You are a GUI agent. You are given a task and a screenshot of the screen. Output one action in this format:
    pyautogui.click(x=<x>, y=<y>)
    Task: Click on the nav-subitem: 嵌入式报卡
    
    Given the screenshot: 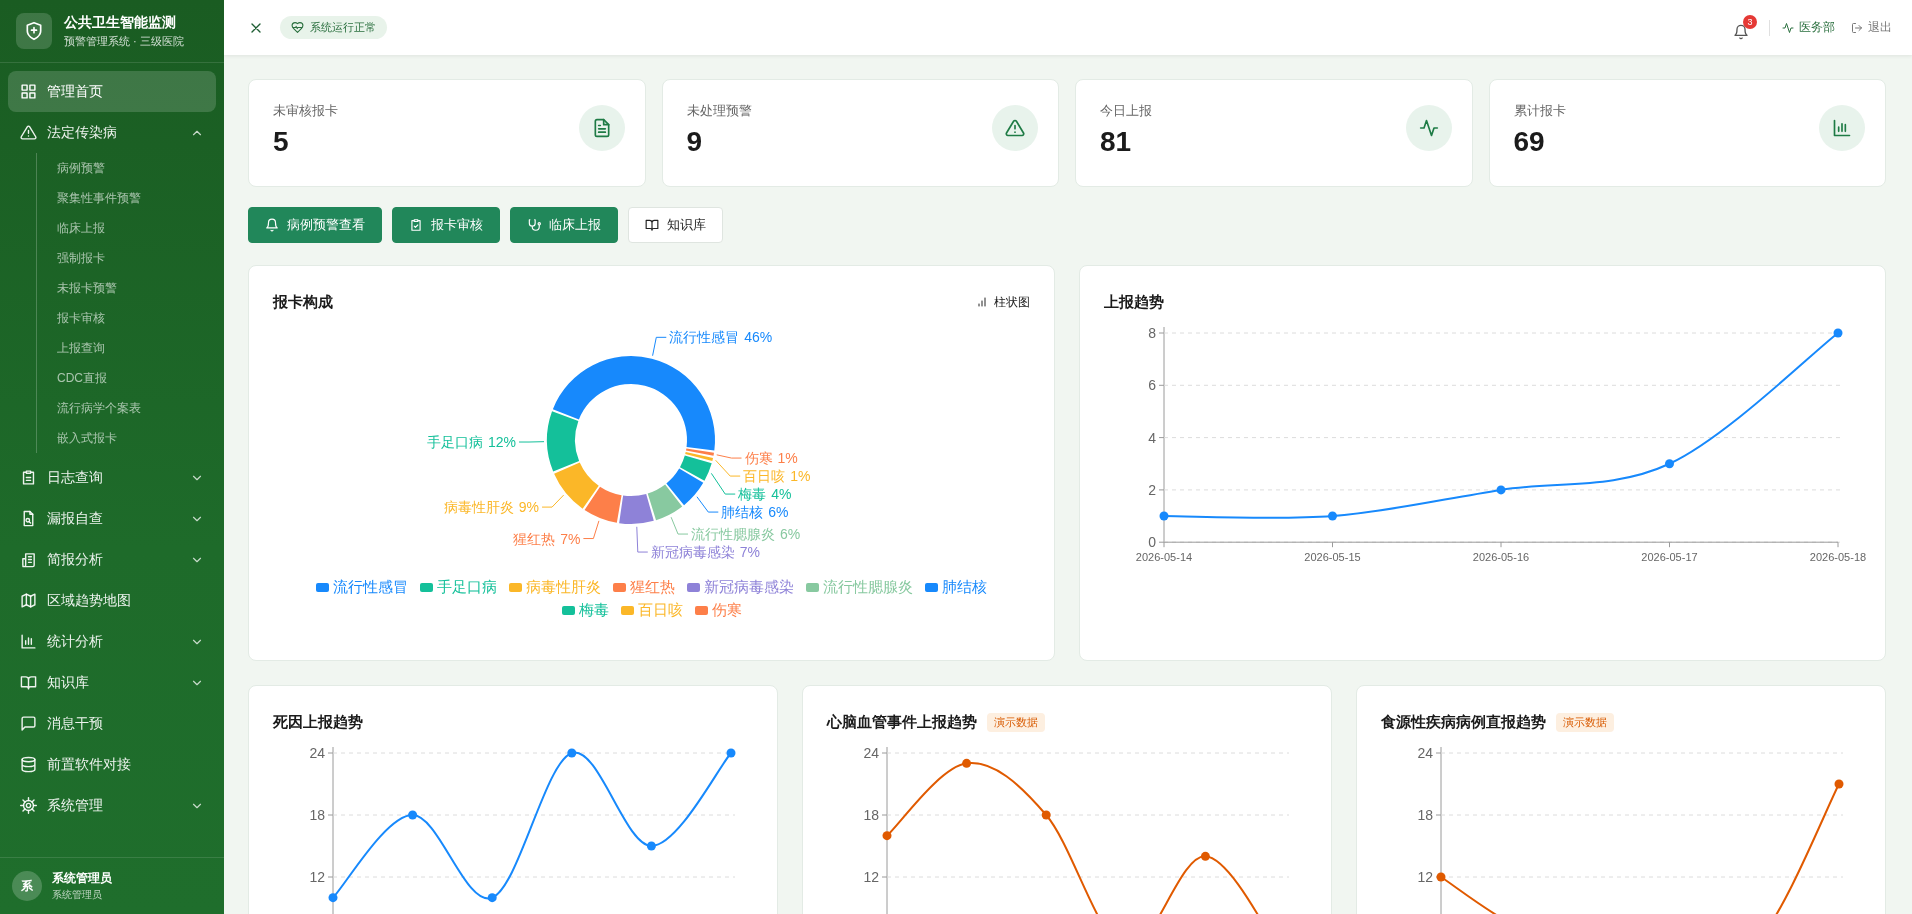 What is the action you would take?
    pyautogui.click(x=128, y=438)
    